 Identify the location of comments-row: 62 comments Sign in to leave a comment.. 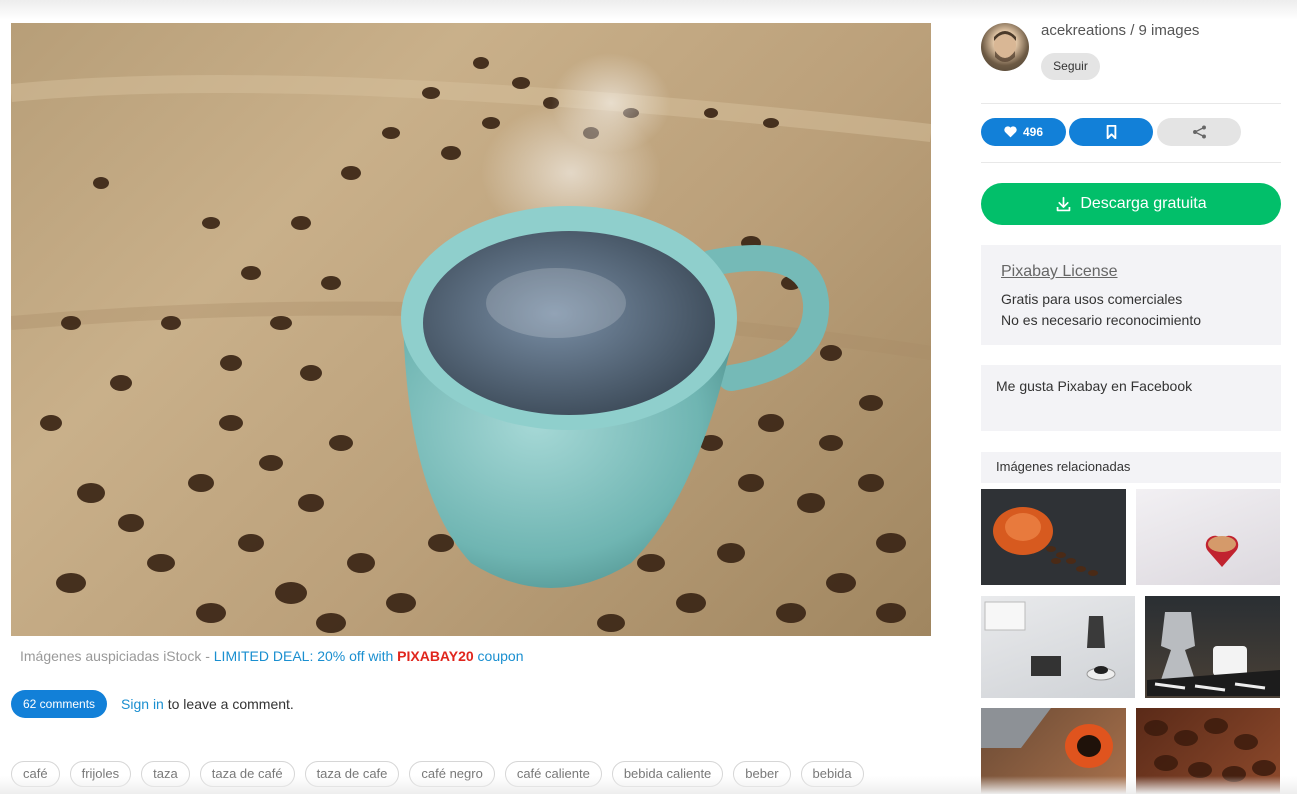
(152, 704).